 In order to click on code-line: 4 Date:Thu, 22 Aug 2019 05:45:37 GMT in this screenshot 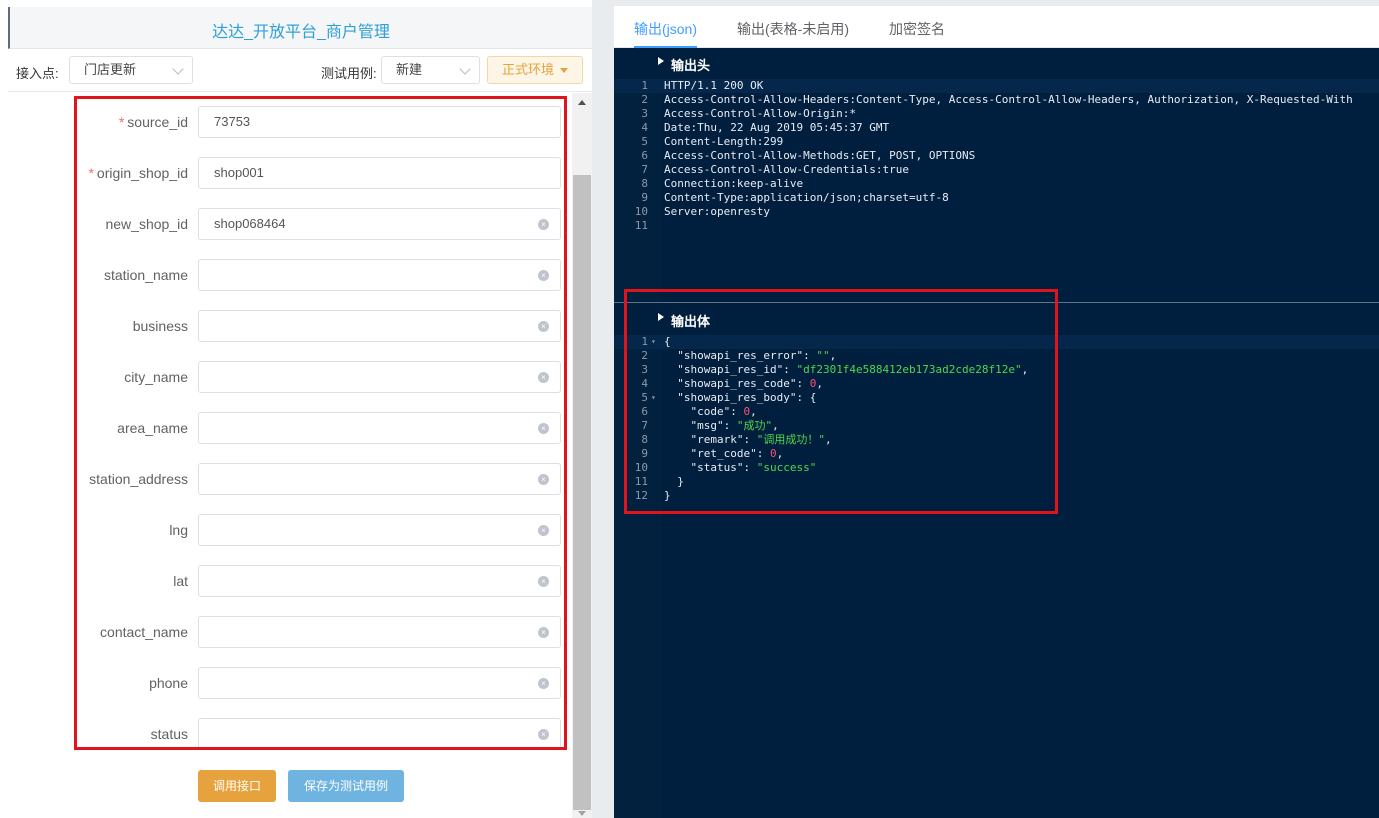, I will do `click(996, 128)`.